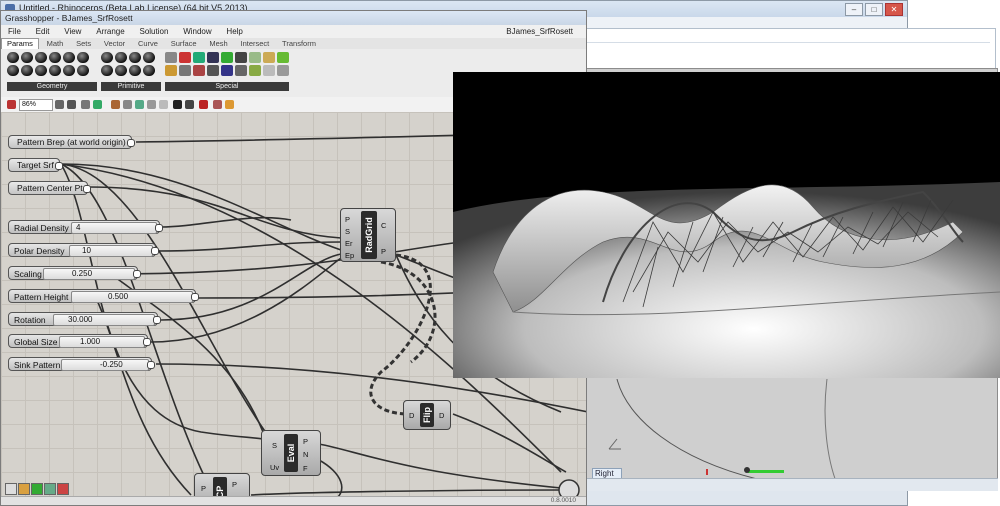 This screenshot has height=506, width=1000. Describe the element at coordinates (349, 255) in the screenshot. I see `radgrid-input-ep: Ep` at that location.